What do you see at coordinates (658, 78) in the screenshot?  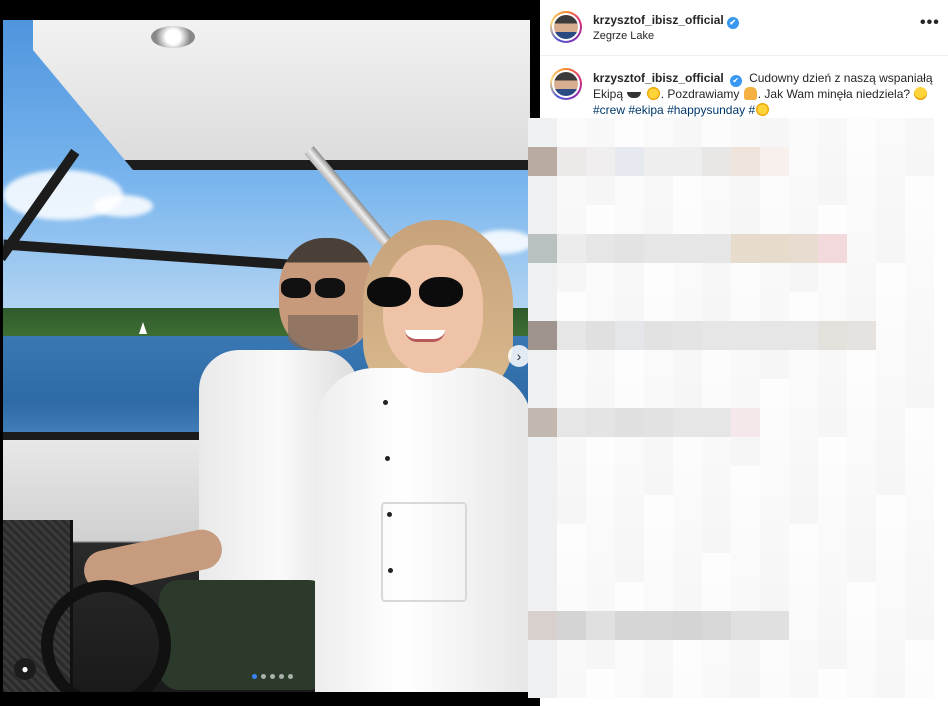 I see `caption-username: krzysztof_ibisz_official` at bounding box center [658, 78].